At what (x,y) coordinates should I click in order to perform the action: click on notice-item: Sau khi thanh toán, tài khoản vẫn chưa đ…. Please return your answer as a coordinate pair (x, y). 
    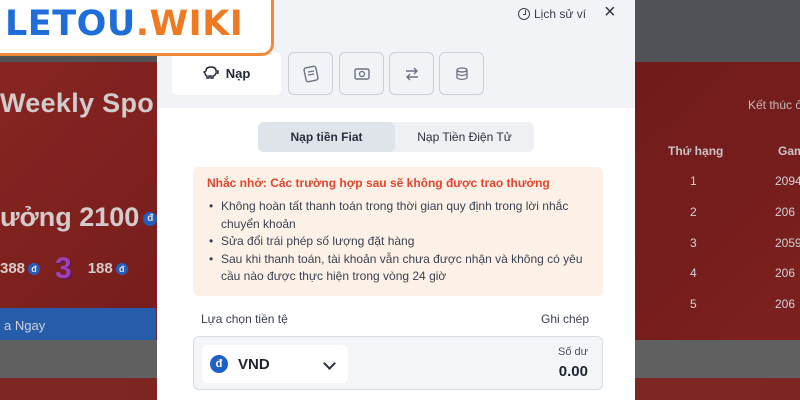
    Looking at the image, I should click on (399, 268).